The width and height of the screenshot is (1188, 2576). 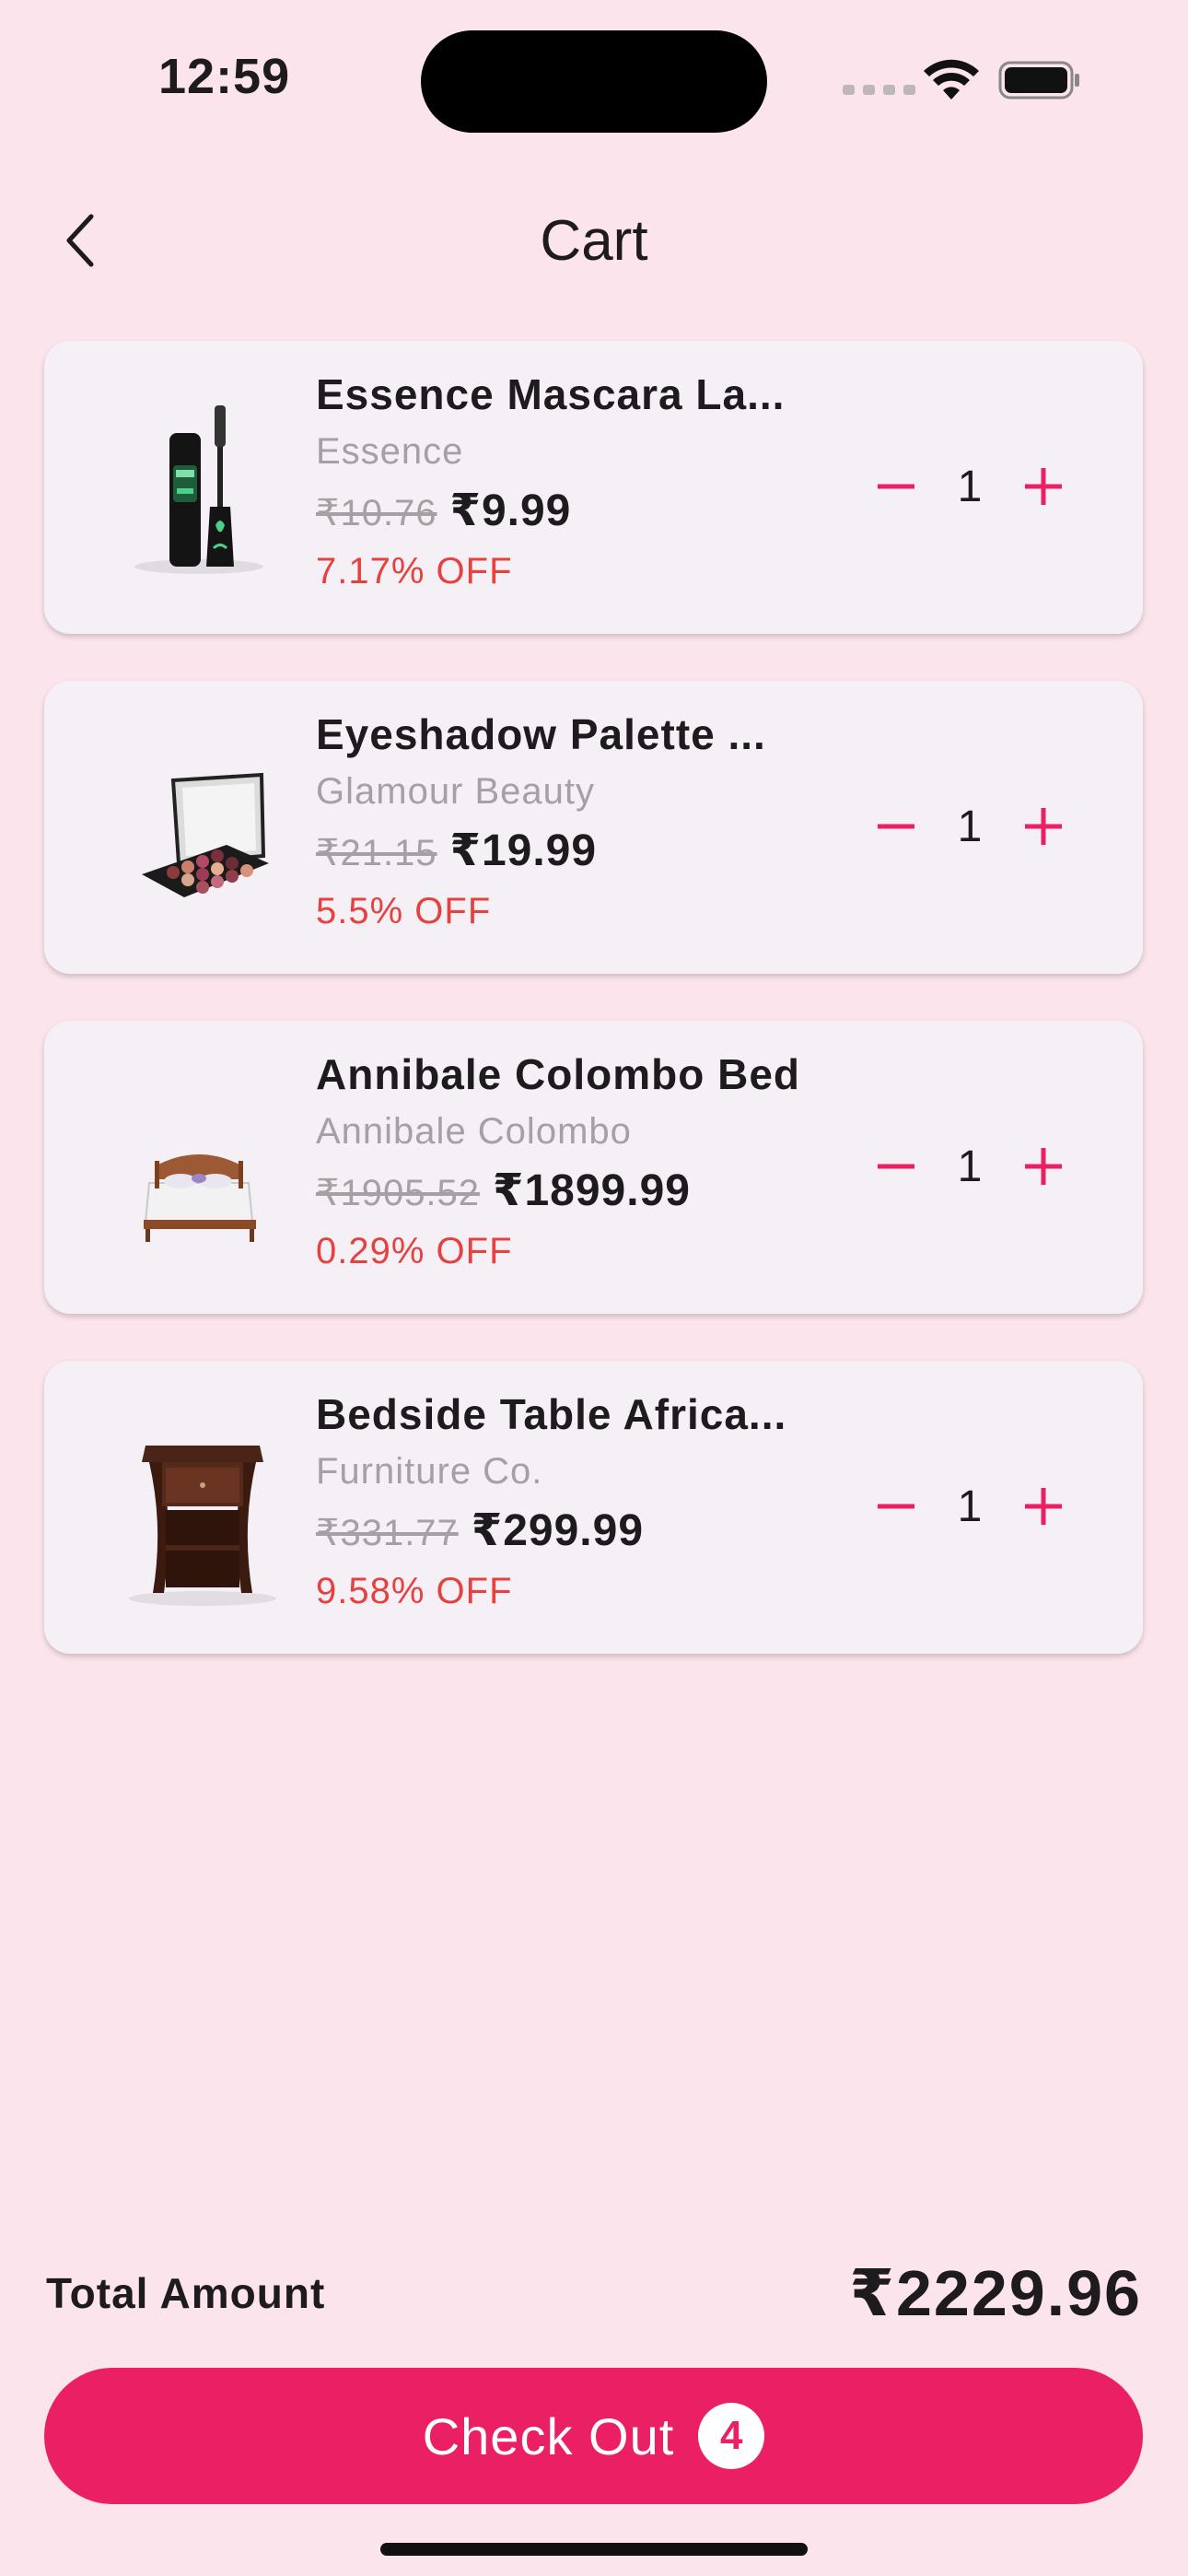 What do you see at coordinates (594, 81) in the screenshot?
I see `dynamic-island` at bounding box center [594, 81].